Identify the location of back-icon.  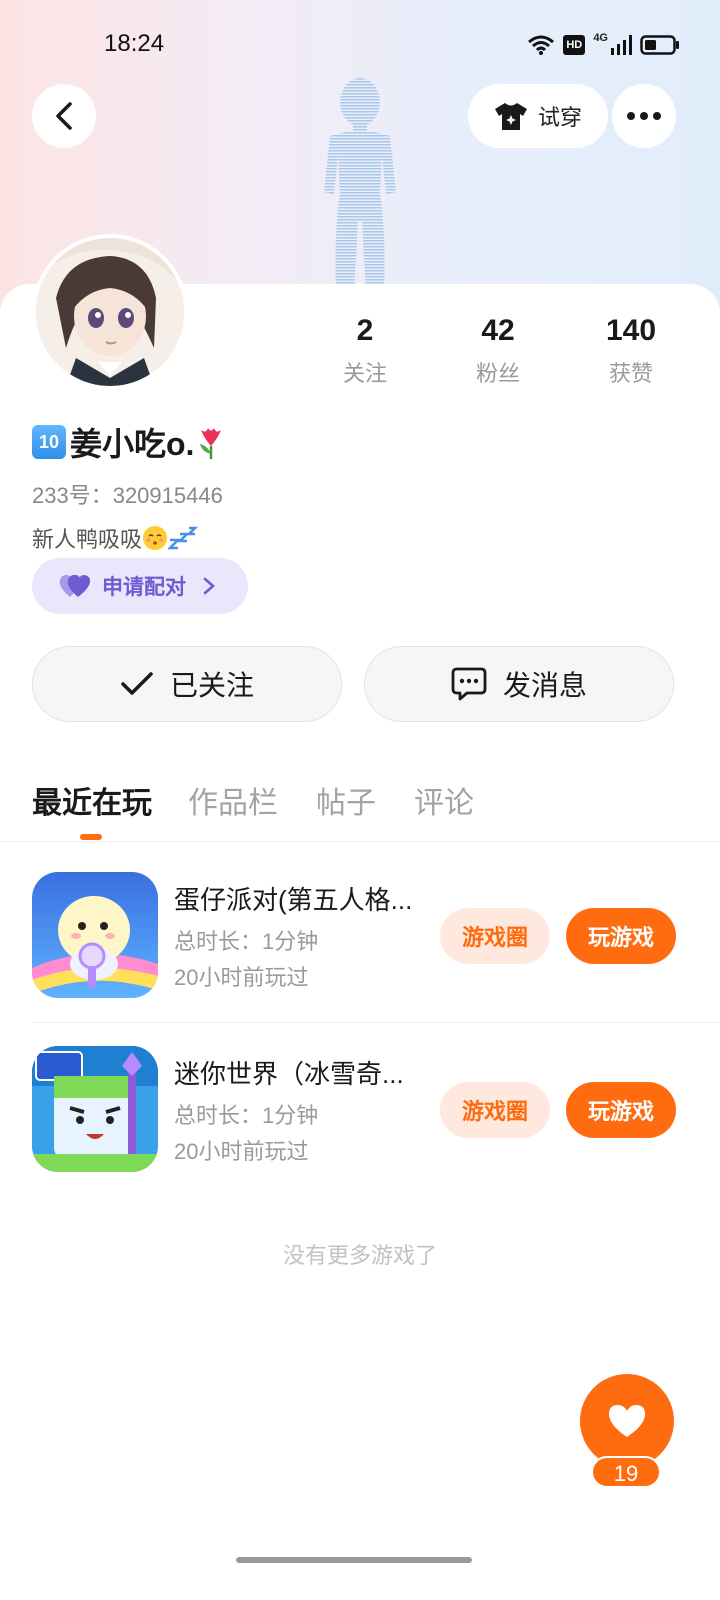
(64, 116).